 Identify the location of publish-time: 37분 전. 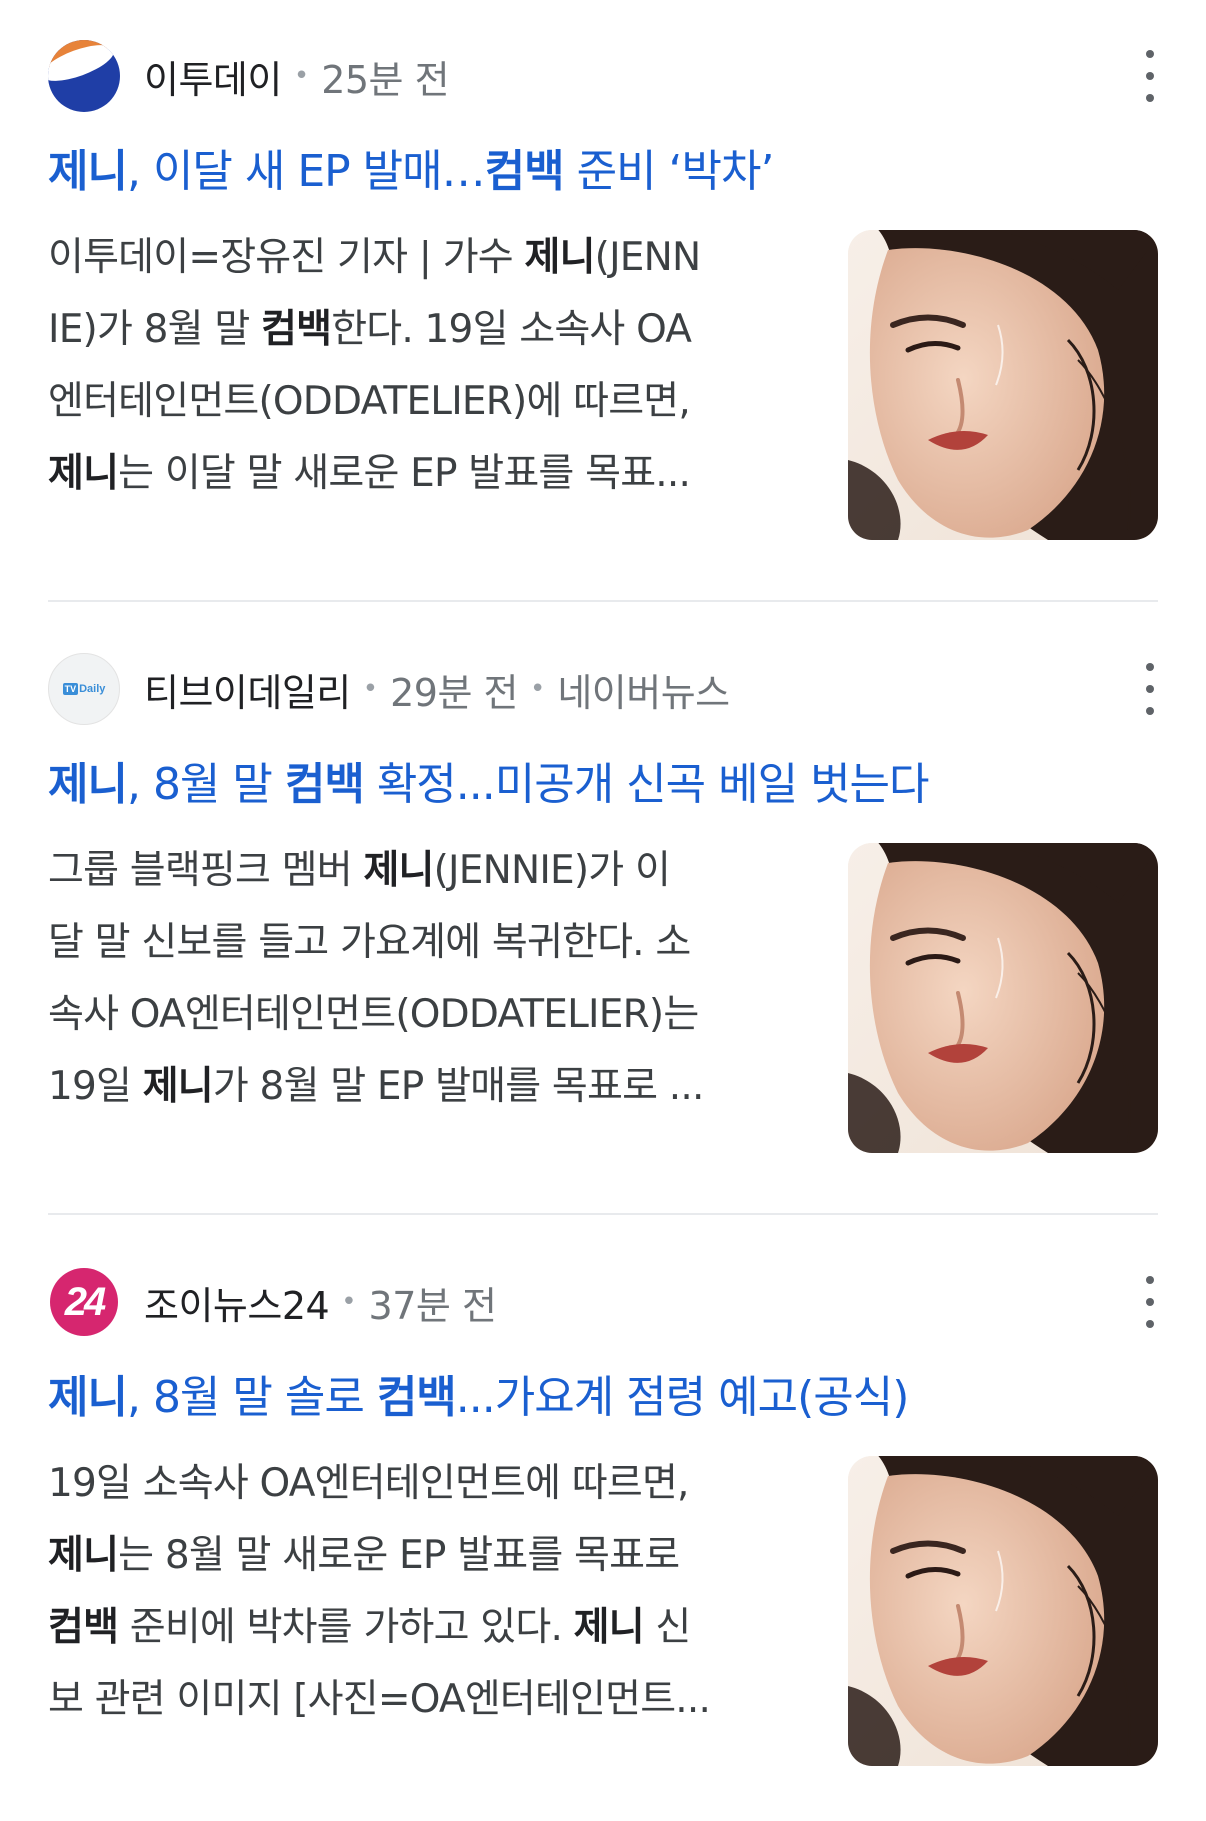
(432, 1305).